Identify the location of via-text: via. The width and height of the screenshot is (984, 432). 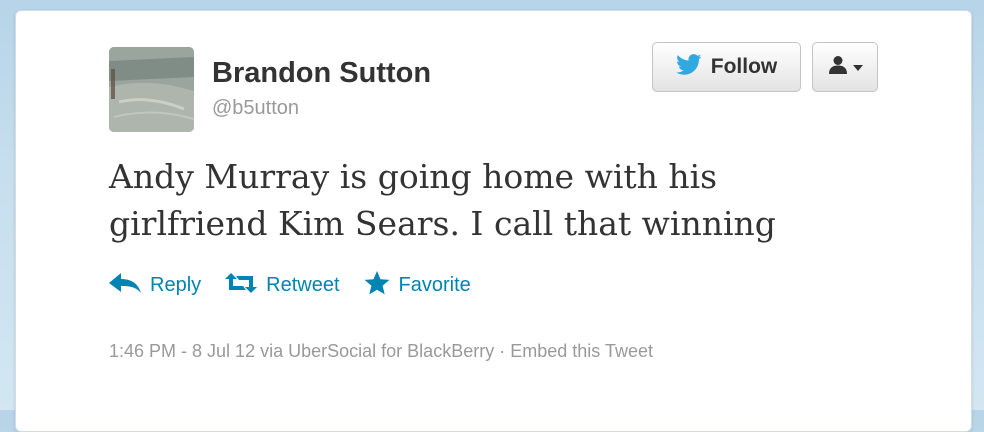
(272, 351).